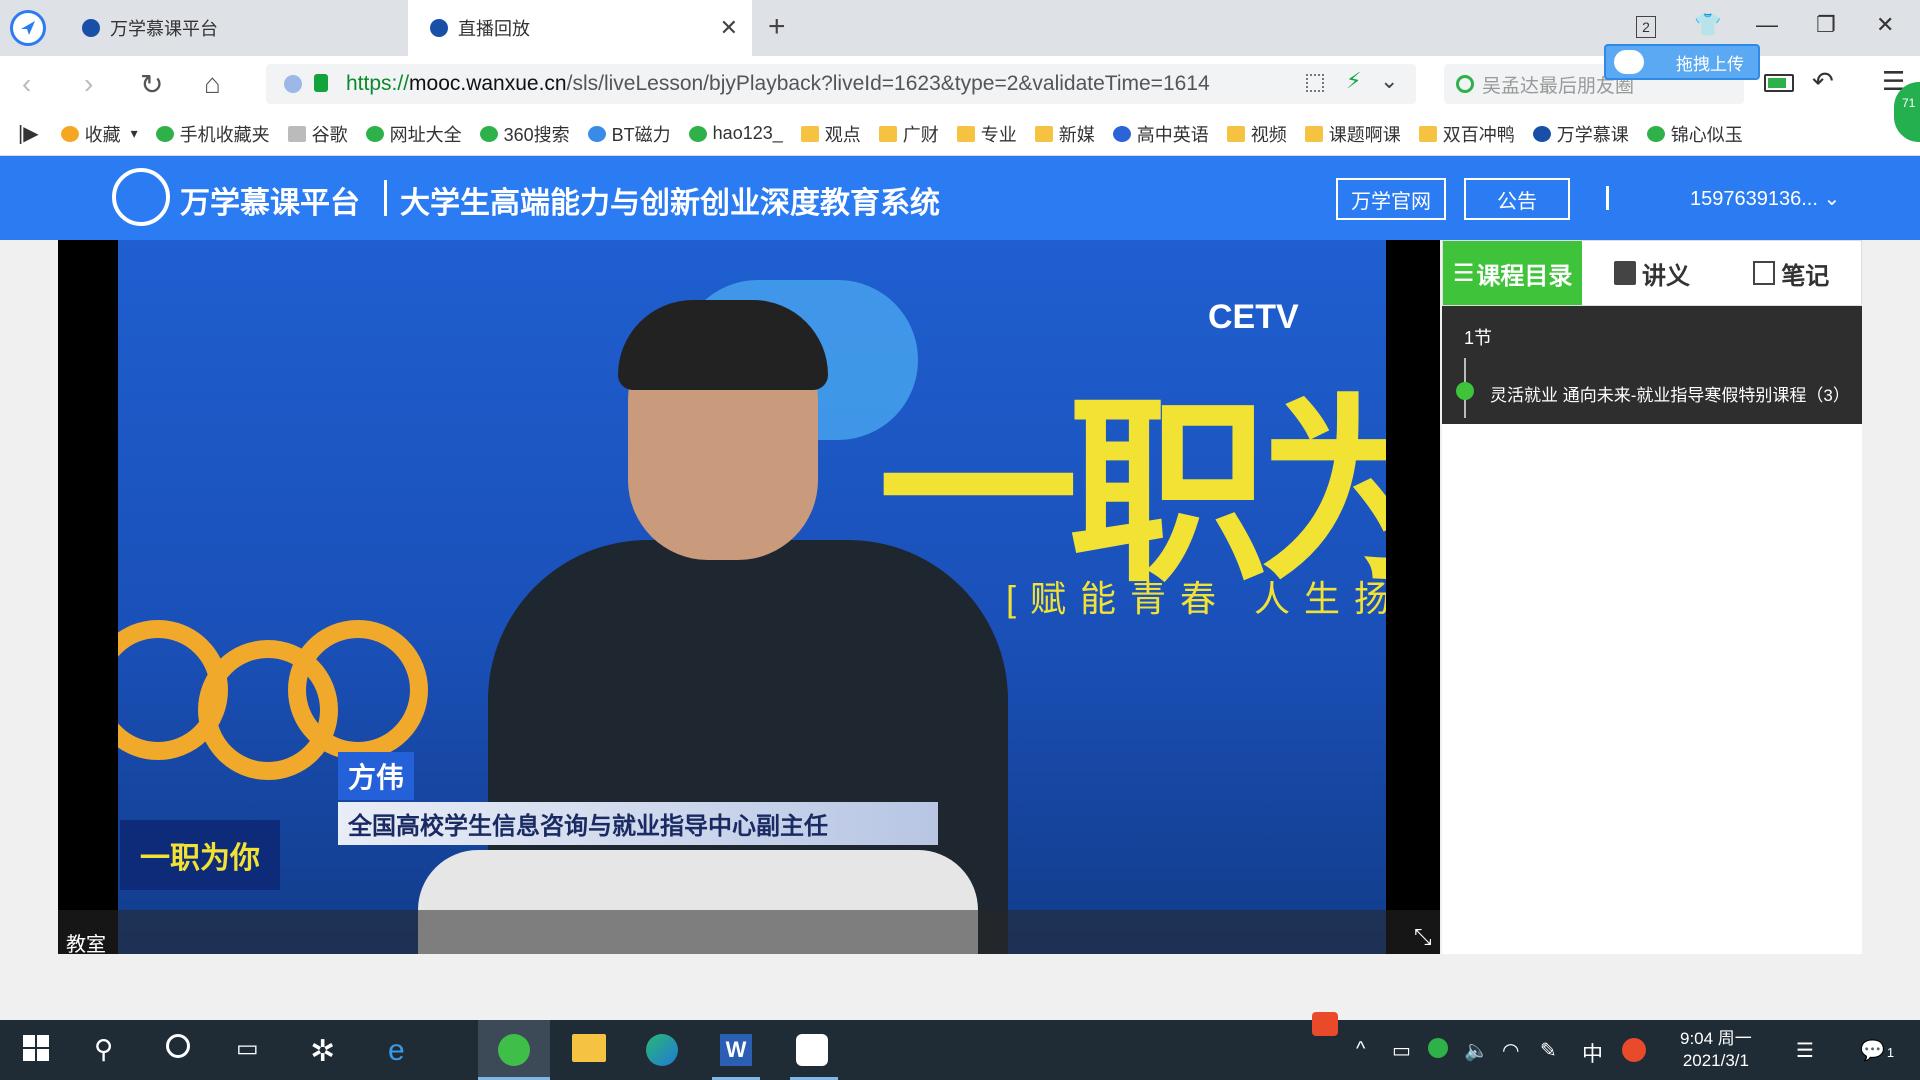 The height and width of the screenshot is (1080, 1920). I want to click on document-icon, so click(1624, 273).